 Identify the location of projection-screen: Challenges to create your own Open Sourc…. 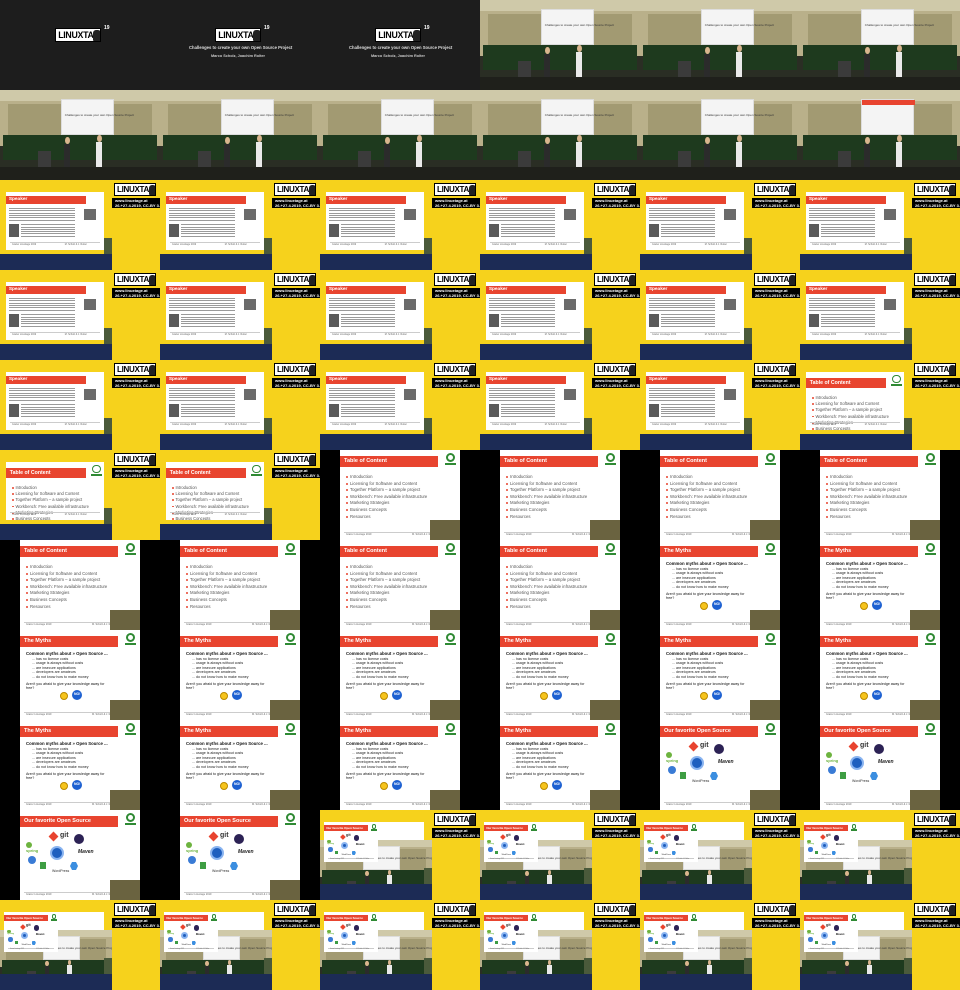
(737, 27).